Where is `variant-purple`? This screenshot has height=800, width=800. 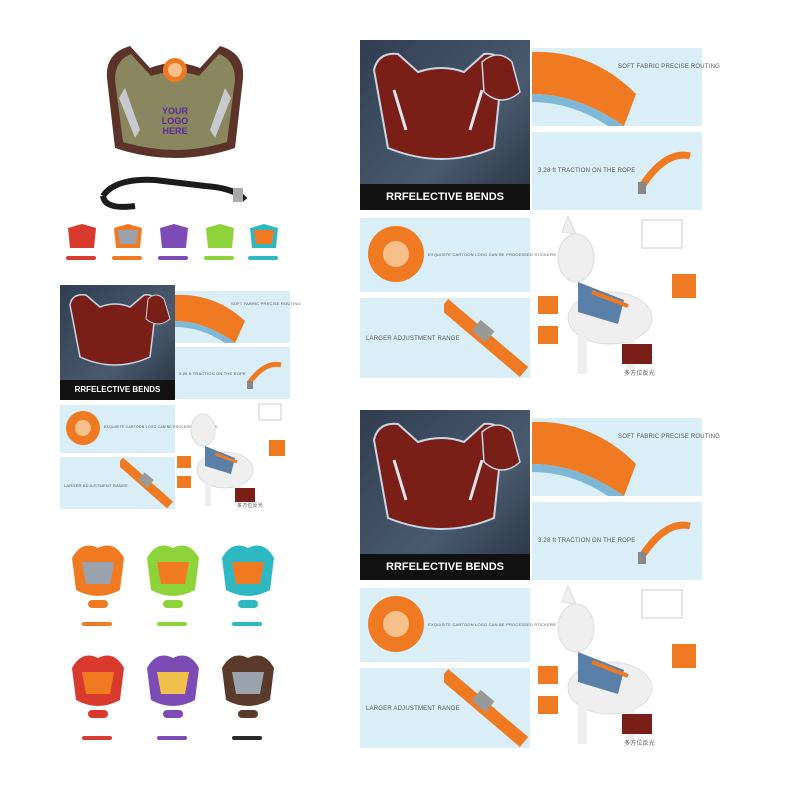 variant-purple is located at coordinates (173, 242).